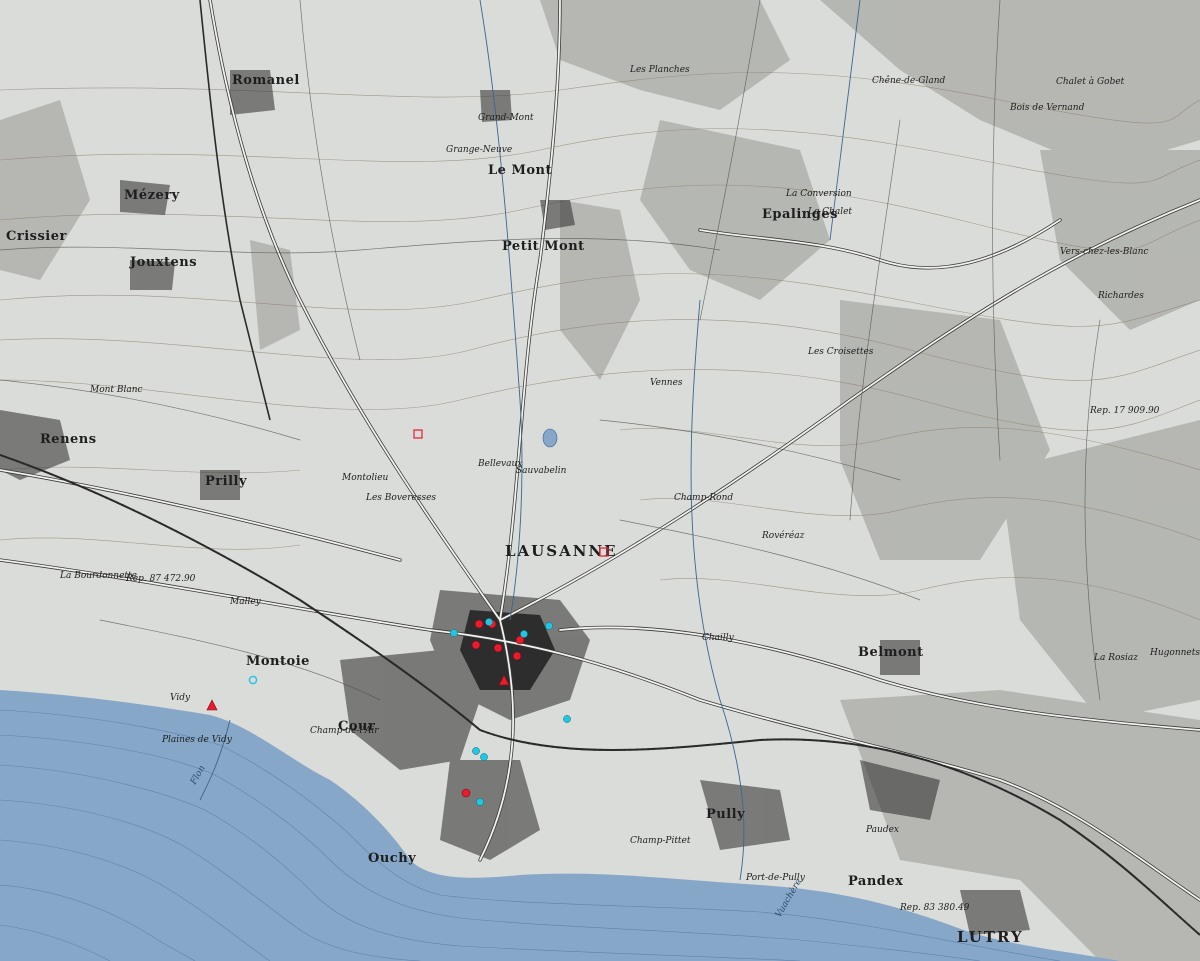 This screenshot has width=1200, height=961. Describe the element at coordinates (891, 652) in the screenshot. I see `label-town-belmont: Belmont` at that location.